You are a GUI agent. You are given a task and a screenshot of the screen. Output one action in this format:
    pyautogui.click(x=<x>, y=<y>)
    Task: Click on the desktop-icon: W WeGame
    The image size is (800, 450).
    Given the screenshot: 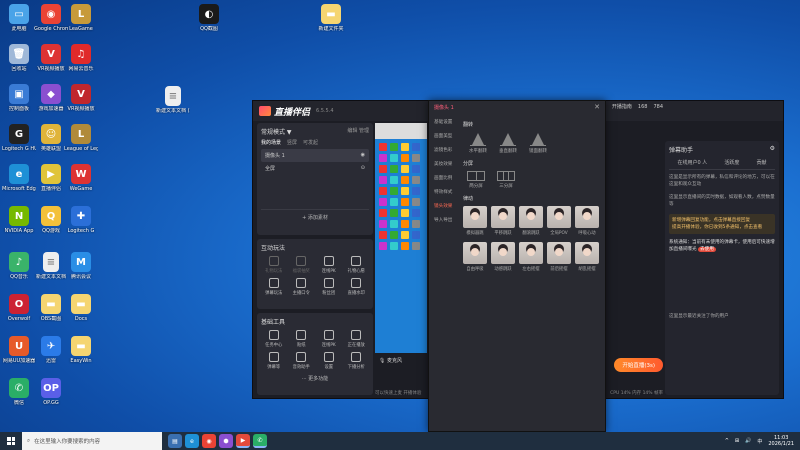 What is the action you would take?
    pyautogui.click(x=81, y=178)
    